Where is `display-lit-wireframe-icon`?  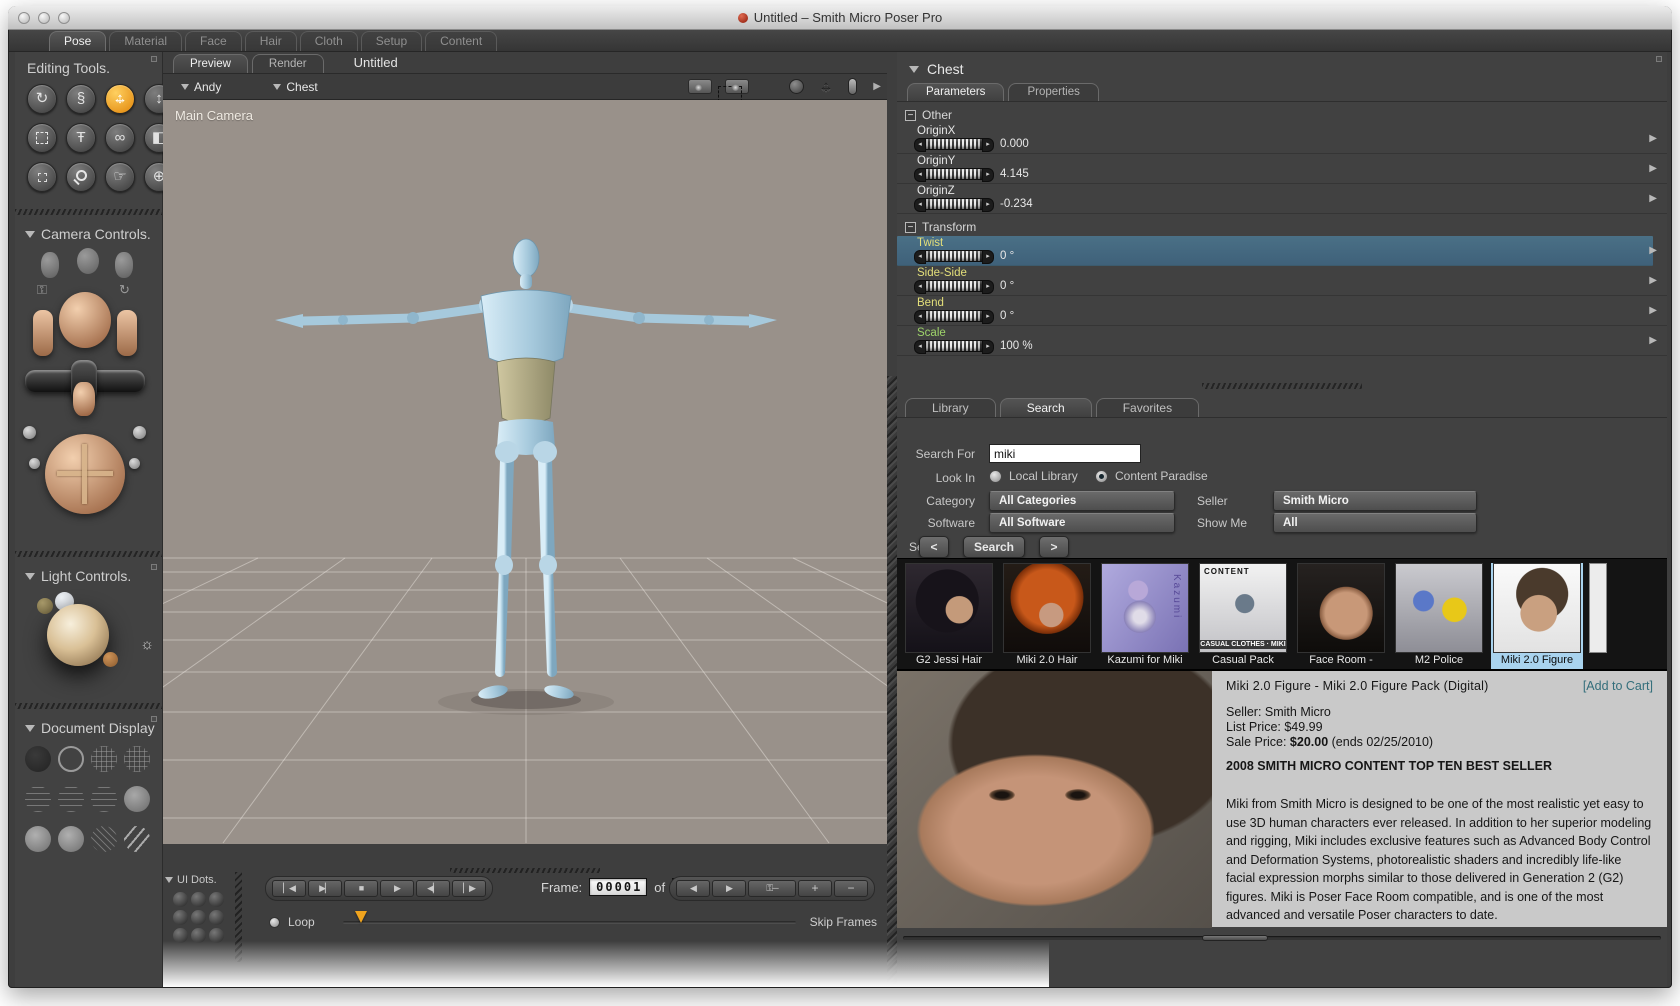
display-lit-wireframe-icon is located at coordinates (71, 799).